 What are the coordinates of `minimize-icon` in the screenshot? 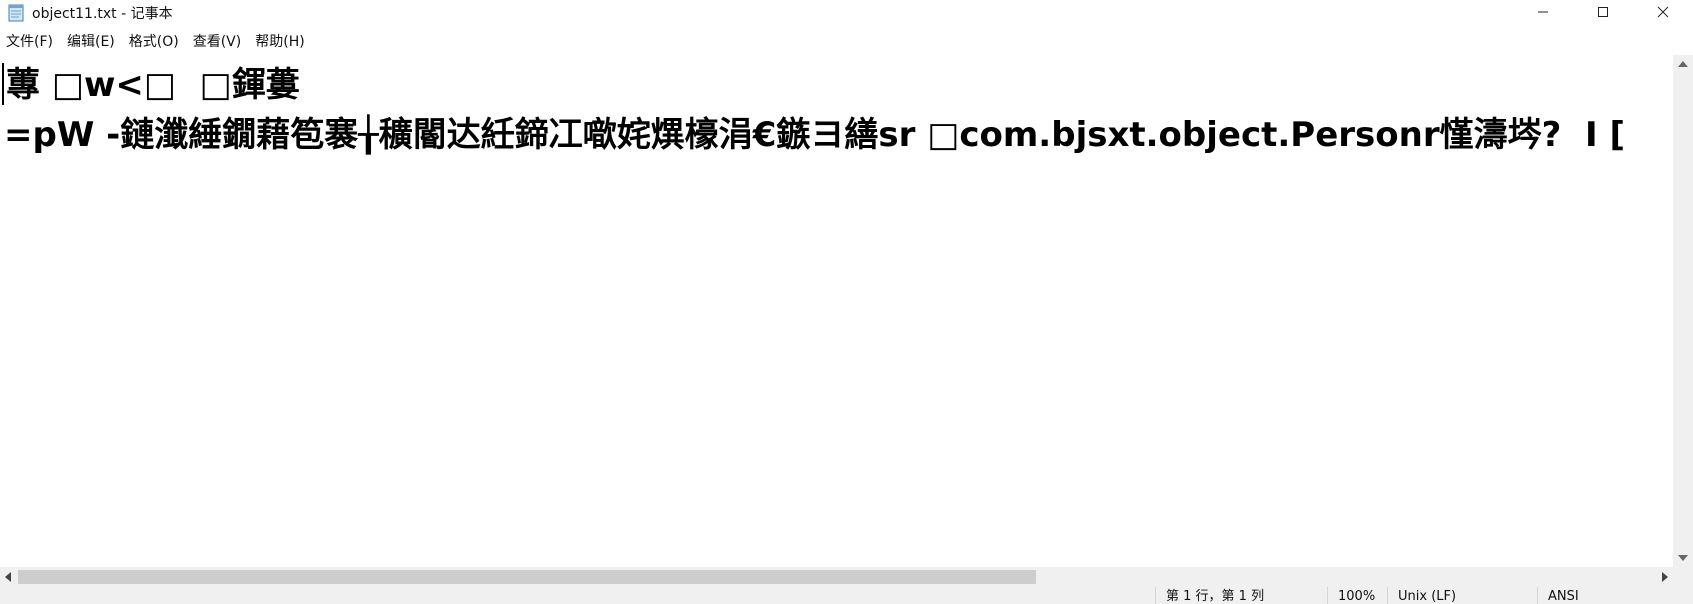 It's located at (1543, 12).